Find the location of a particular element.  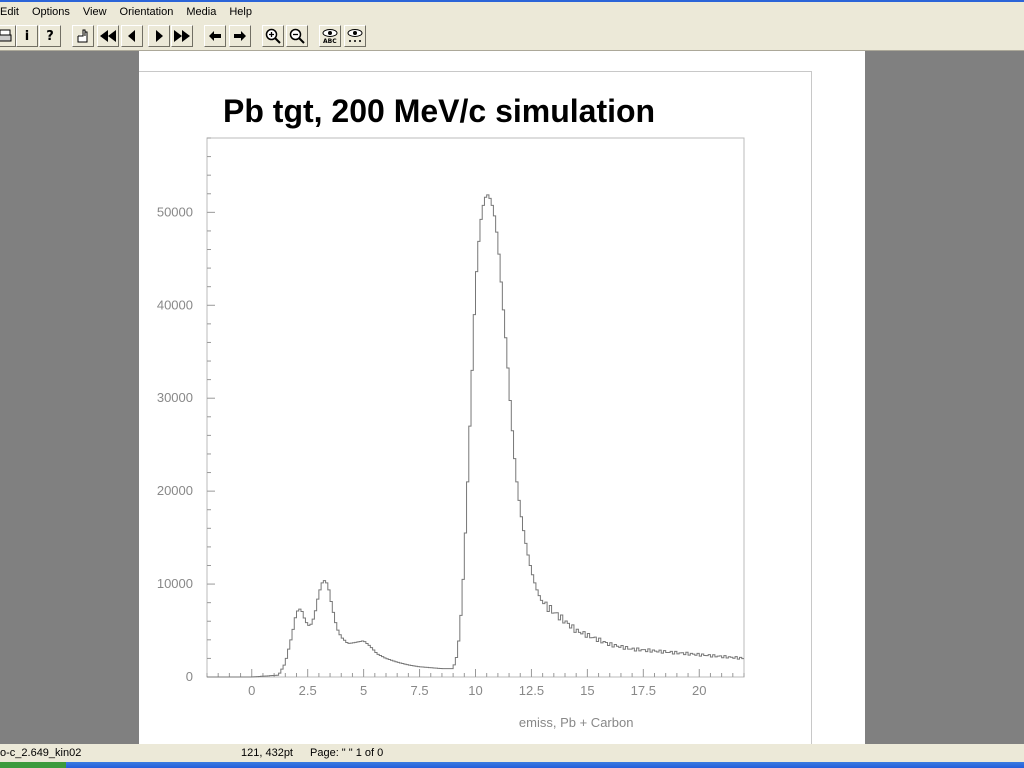

info-icon: i is located at coordinates (27, 36).